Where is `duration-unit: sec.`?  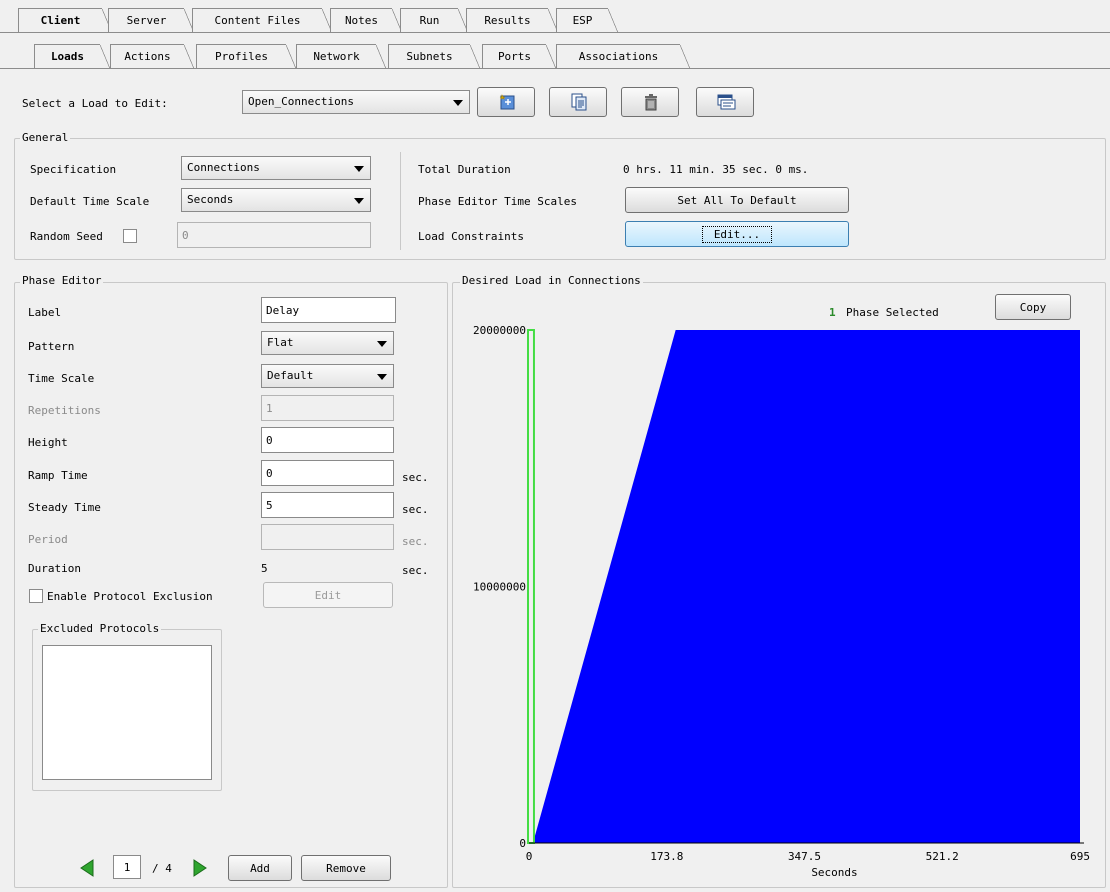
duration-unit: sec. is located at coordinates (415, 570).